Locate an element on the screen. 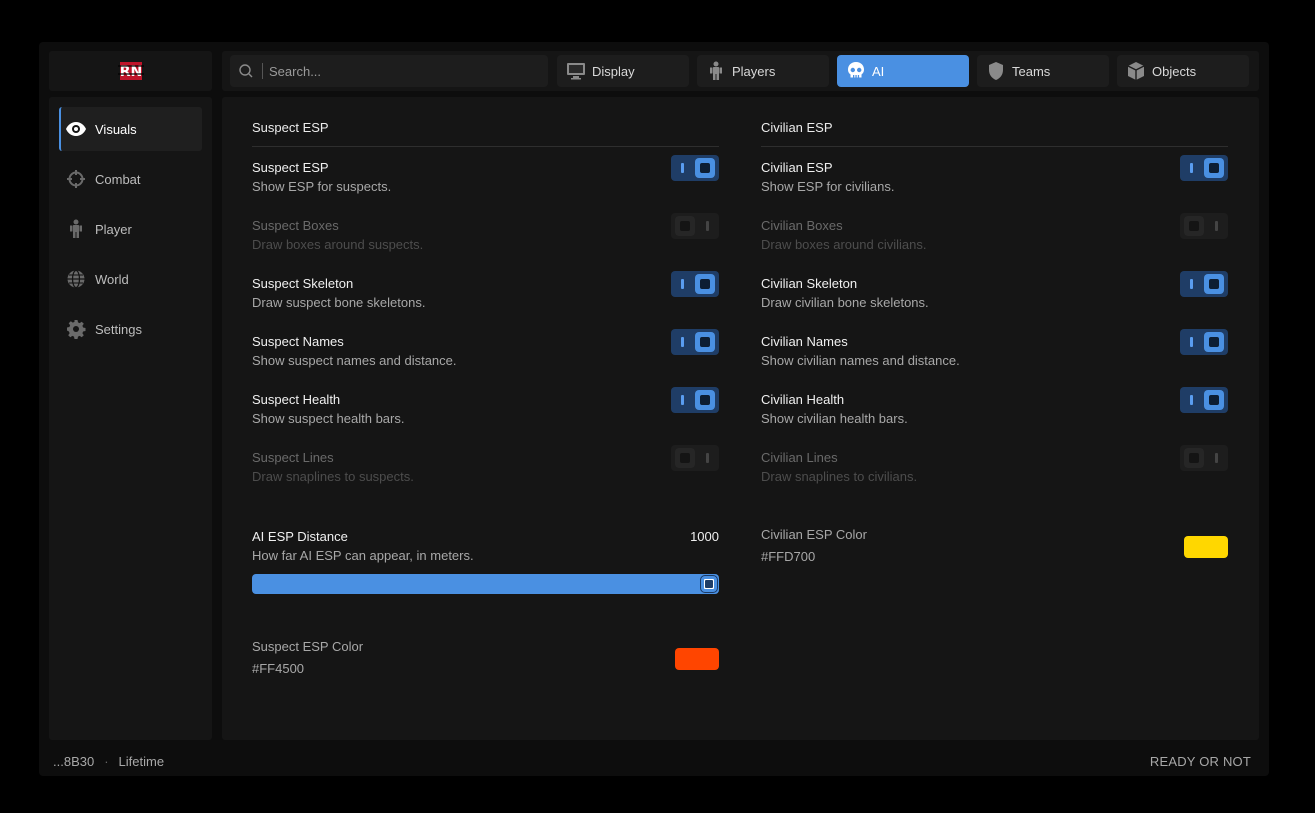 Image resolution: width=1315 pixels, height=813 pixels. setting-desc: Show suspect names and distance. is located at coordinates (354, 360).